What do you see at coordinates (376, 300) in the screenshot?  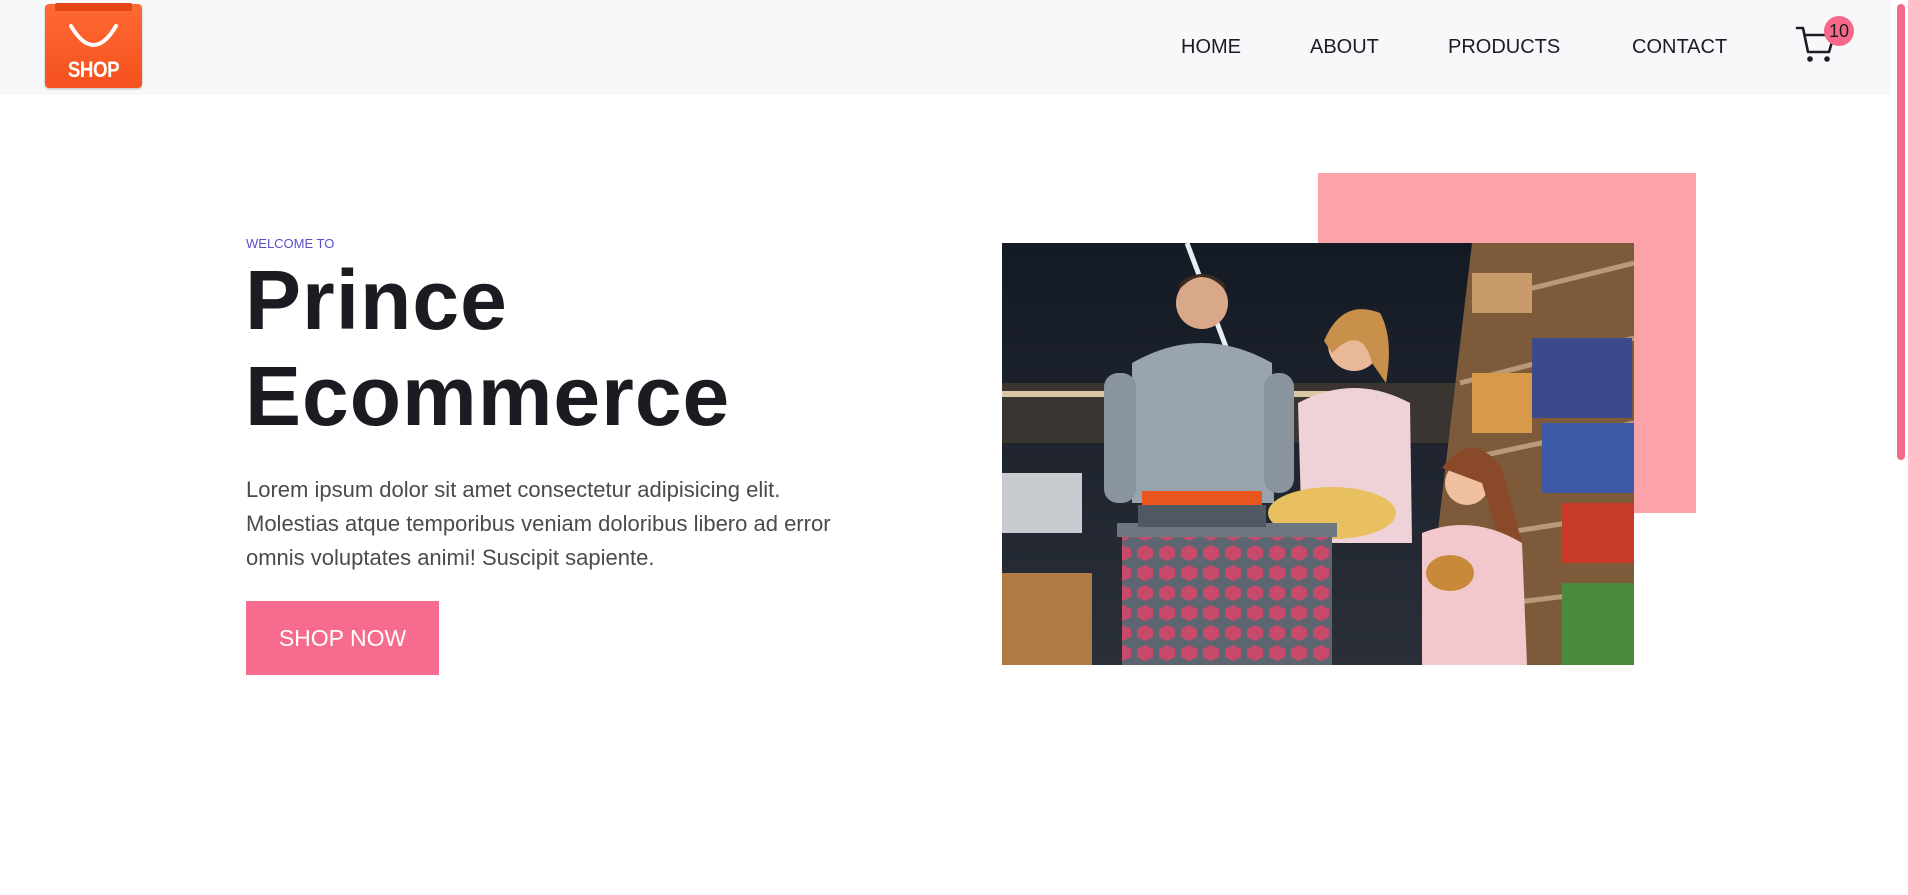 I see `hero-title-line-1: Prince` at bounding box center [376, 300].